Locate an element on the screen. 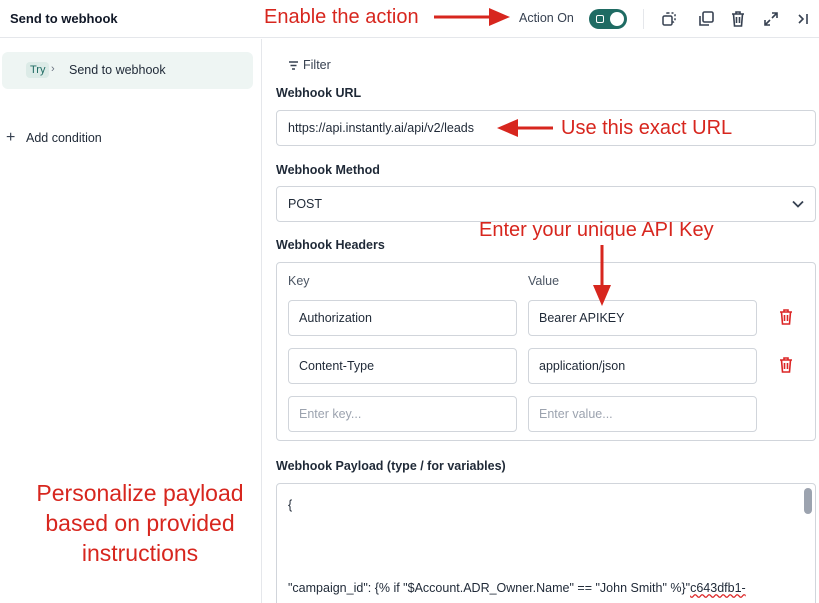 This screenshot has width=819, height=603. webhook-payload-label: Webhook Payload (type / for variables) is located at coordinates (391, 466).